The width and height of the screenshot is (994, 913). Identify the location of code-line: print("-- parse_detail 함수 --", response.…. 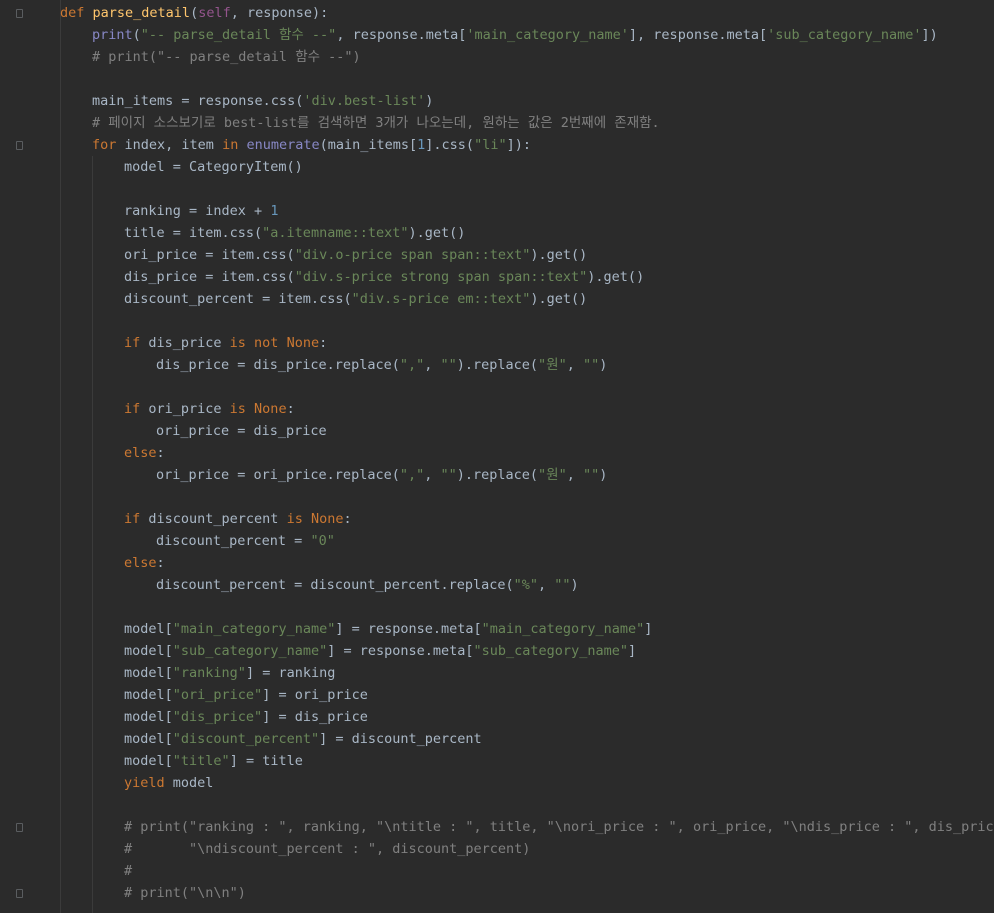
(515, 35).